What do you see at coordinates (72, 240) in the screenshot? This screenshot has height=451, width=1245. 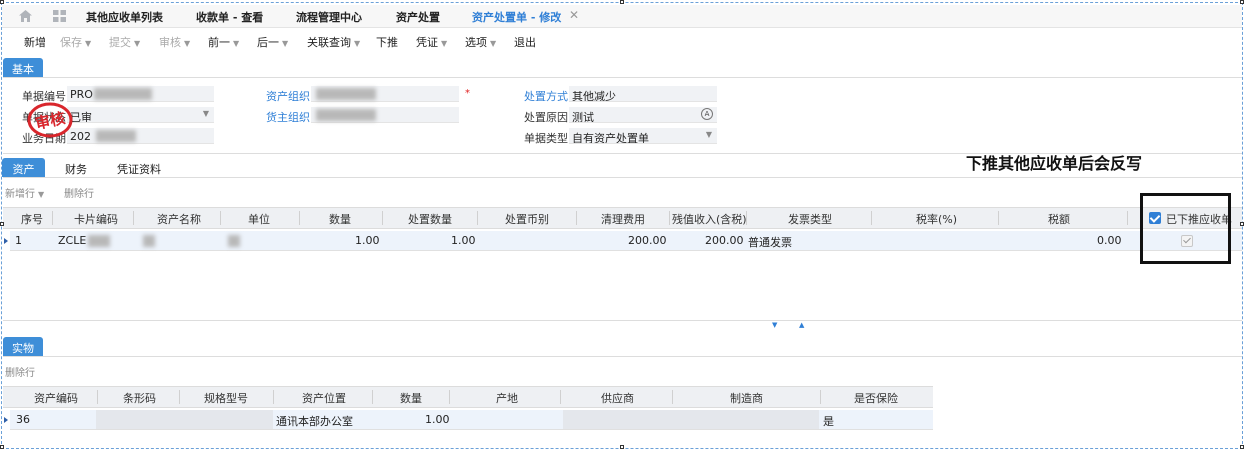 I see `cell-card-code: ZCLE` at bounding box center [72, 240].